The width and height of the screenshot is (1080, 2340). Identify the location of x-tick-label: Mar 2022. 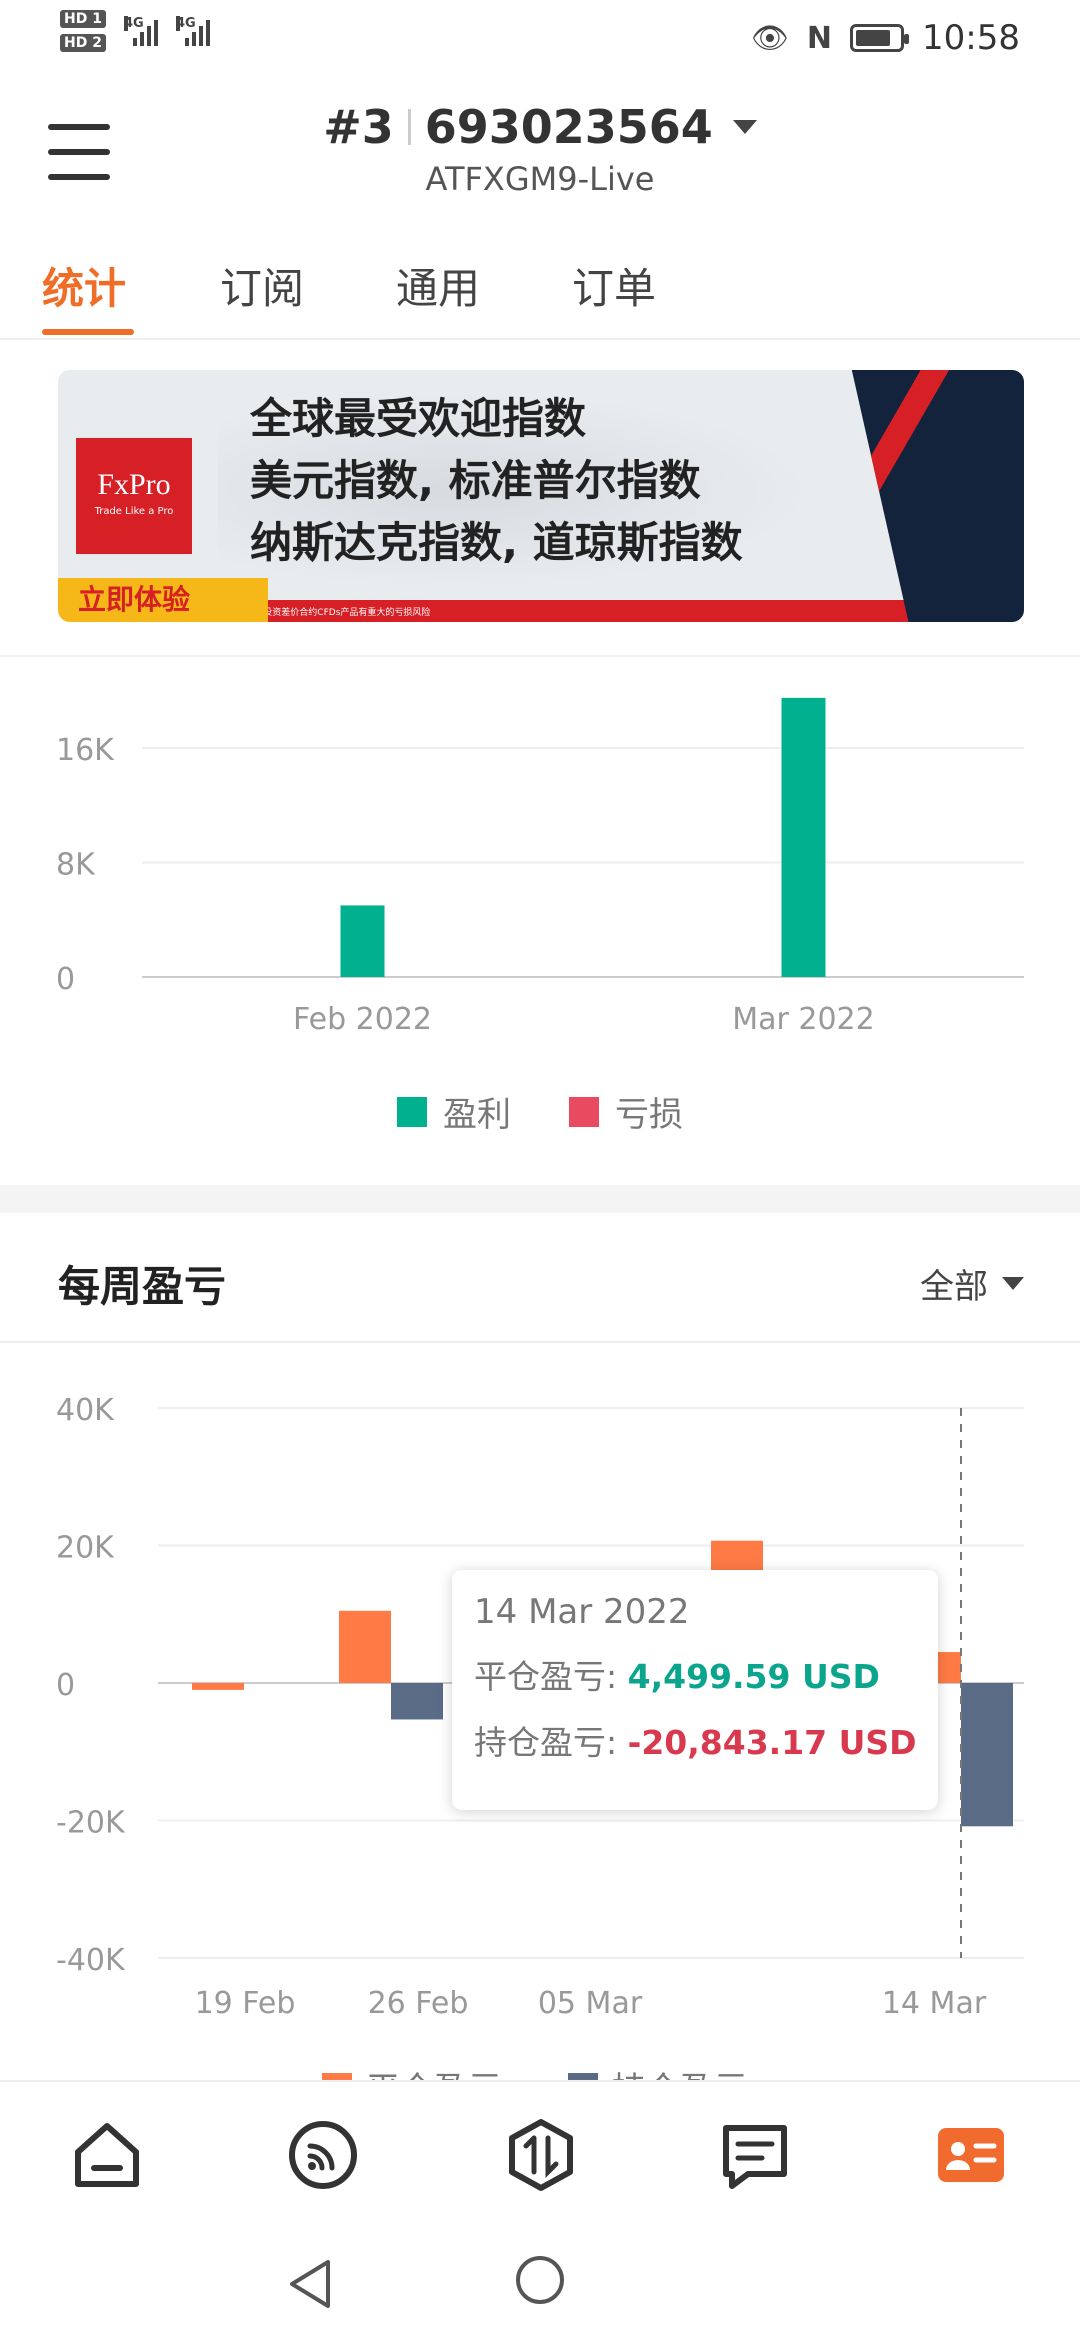
(803, 1019).